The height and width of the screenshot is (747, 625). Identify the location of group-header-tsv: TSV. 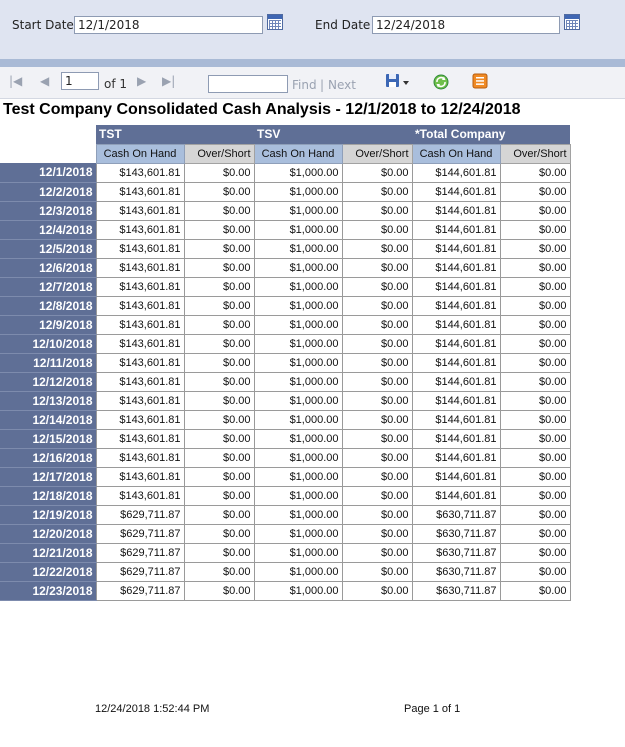
(333, 134).